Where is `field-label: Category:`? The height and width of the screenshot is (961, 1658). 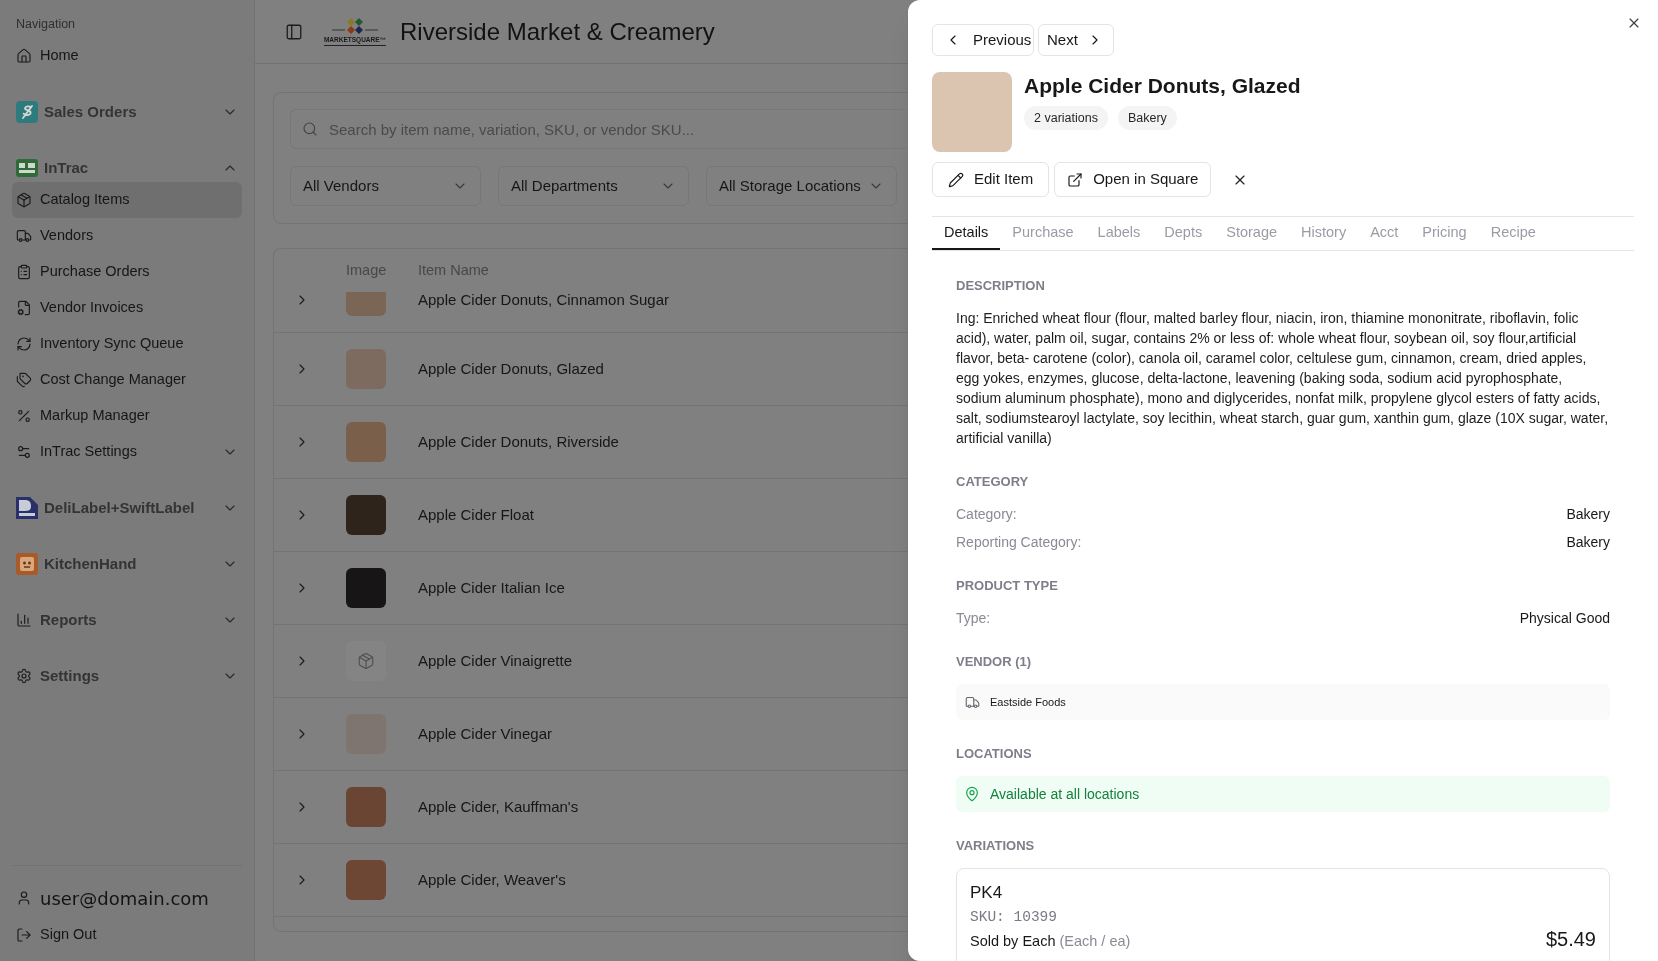
field-label: Category: is located at coordinates (986, 514).